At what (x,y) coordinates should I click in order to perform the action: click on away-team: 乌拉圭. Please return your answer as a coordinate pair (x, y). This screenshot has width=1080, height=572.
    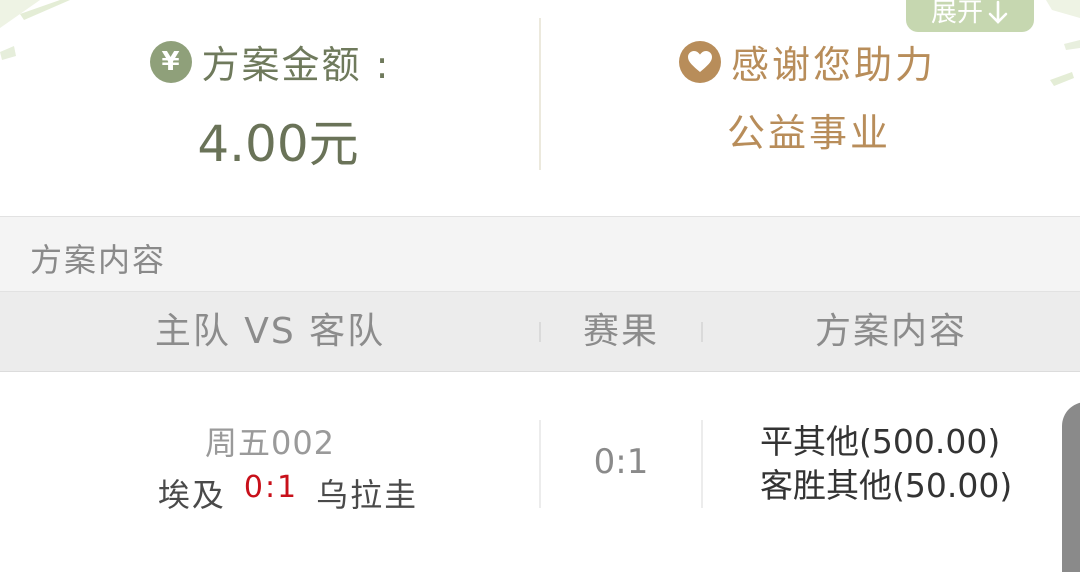
    Looking at the image, I should click on (367, 495).